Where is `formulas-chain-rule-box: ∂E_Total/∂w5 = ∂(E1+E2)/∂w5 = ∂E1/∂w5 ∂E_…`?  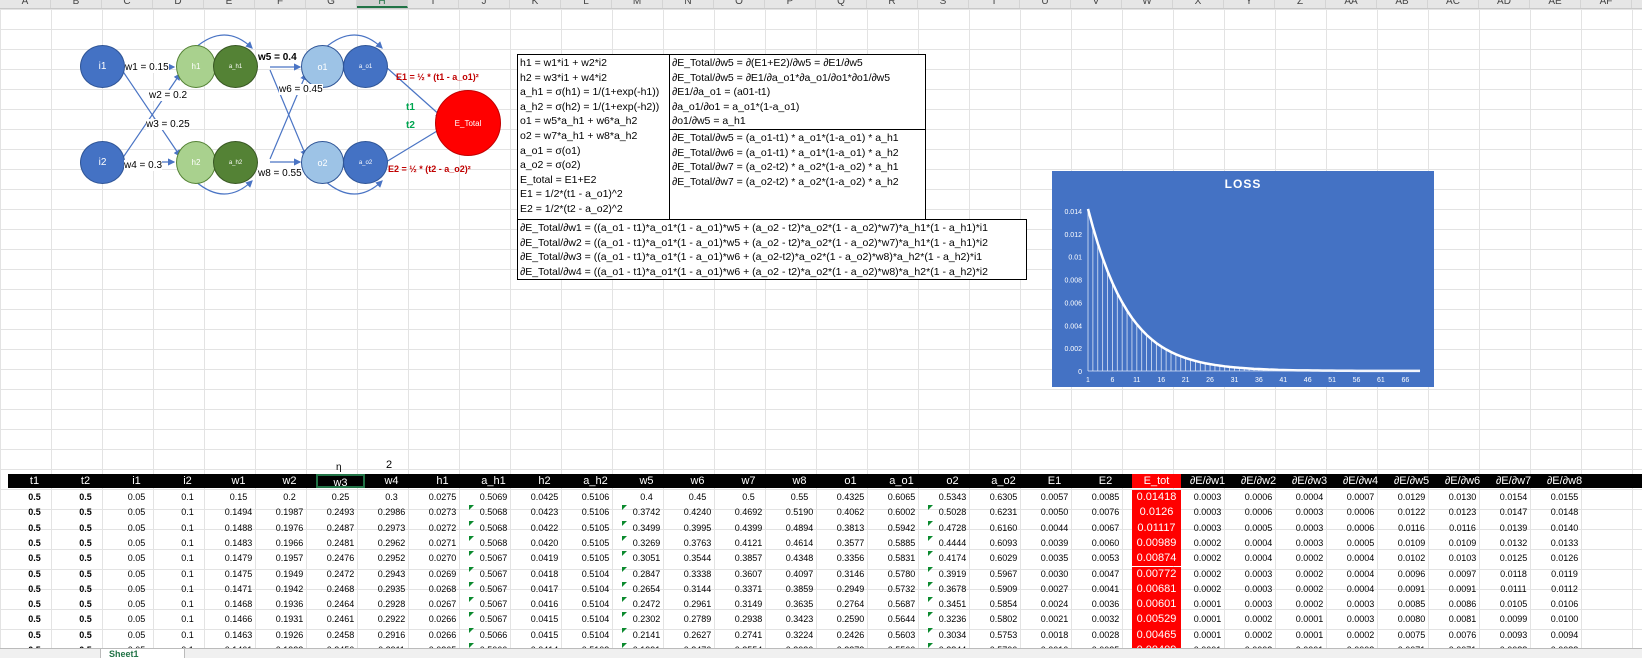 formulas-chain-rule-box: ∂E_Total/∂w5 = ∂(E1+E2)/∂w5 = ∂E1/∂w5 ∂E_… is located at coordinates (797, 92).